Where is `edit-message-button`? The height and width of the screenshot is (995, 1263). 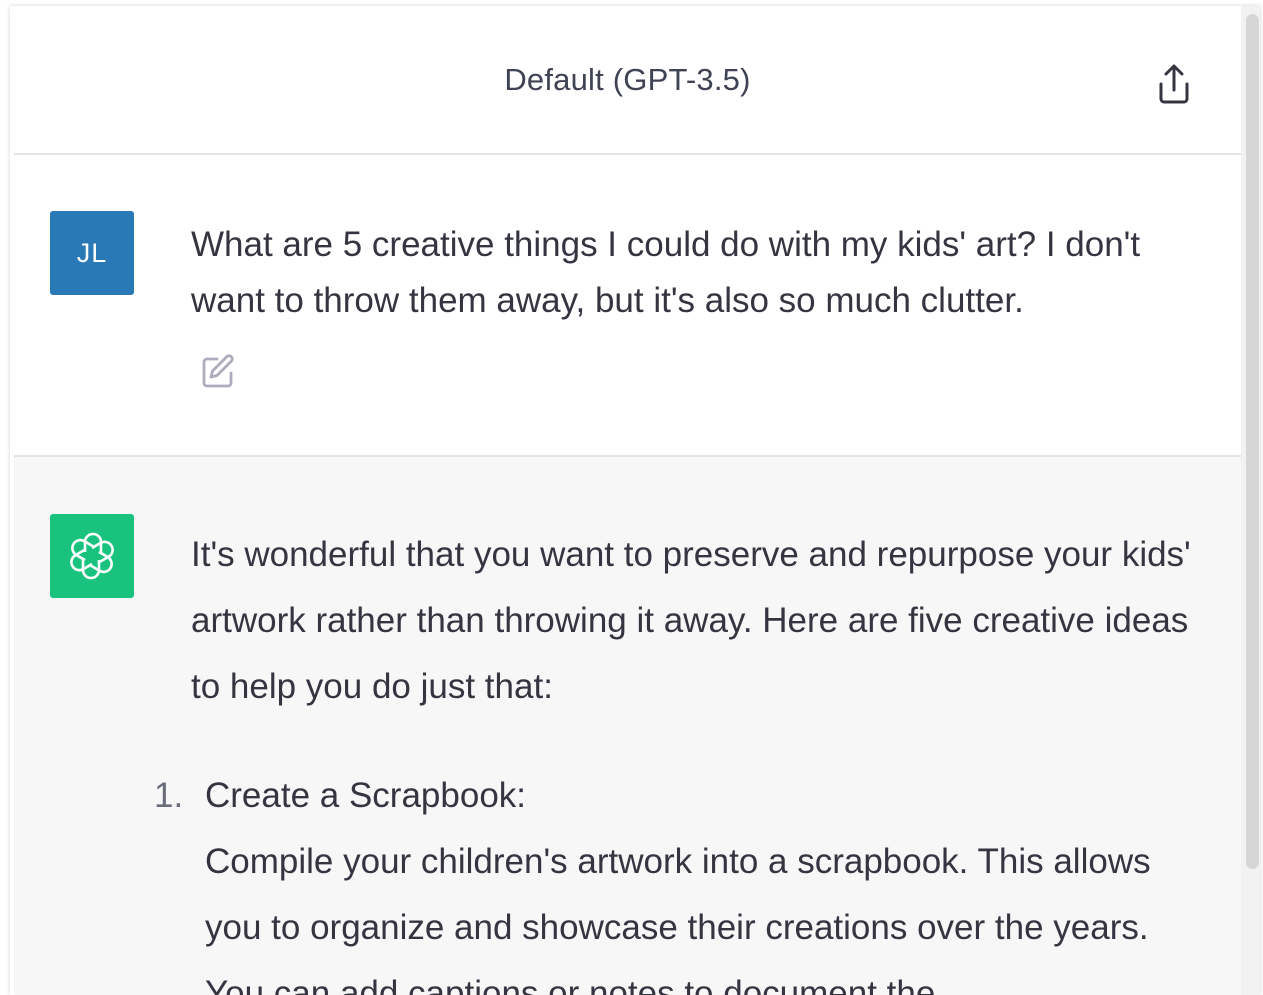 edit-message-button is located at coordinates (218, 372).